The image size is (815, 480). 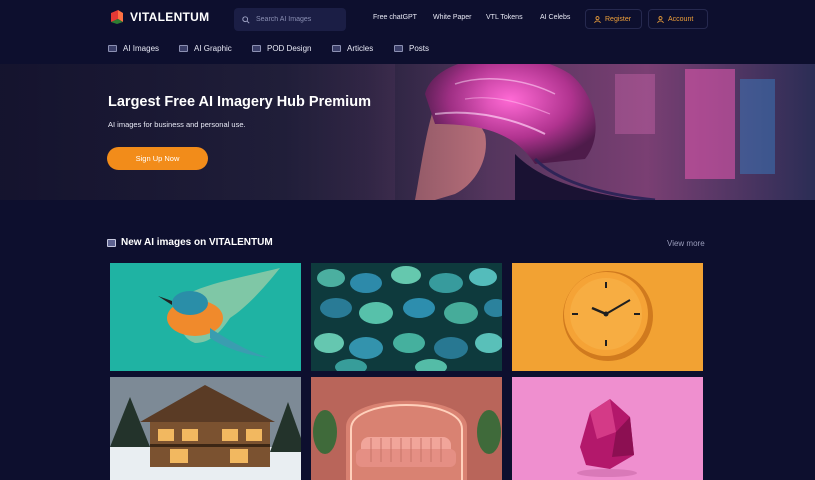 I want to click on brand-name: VITALENTUM, so click(x=170, y=17).